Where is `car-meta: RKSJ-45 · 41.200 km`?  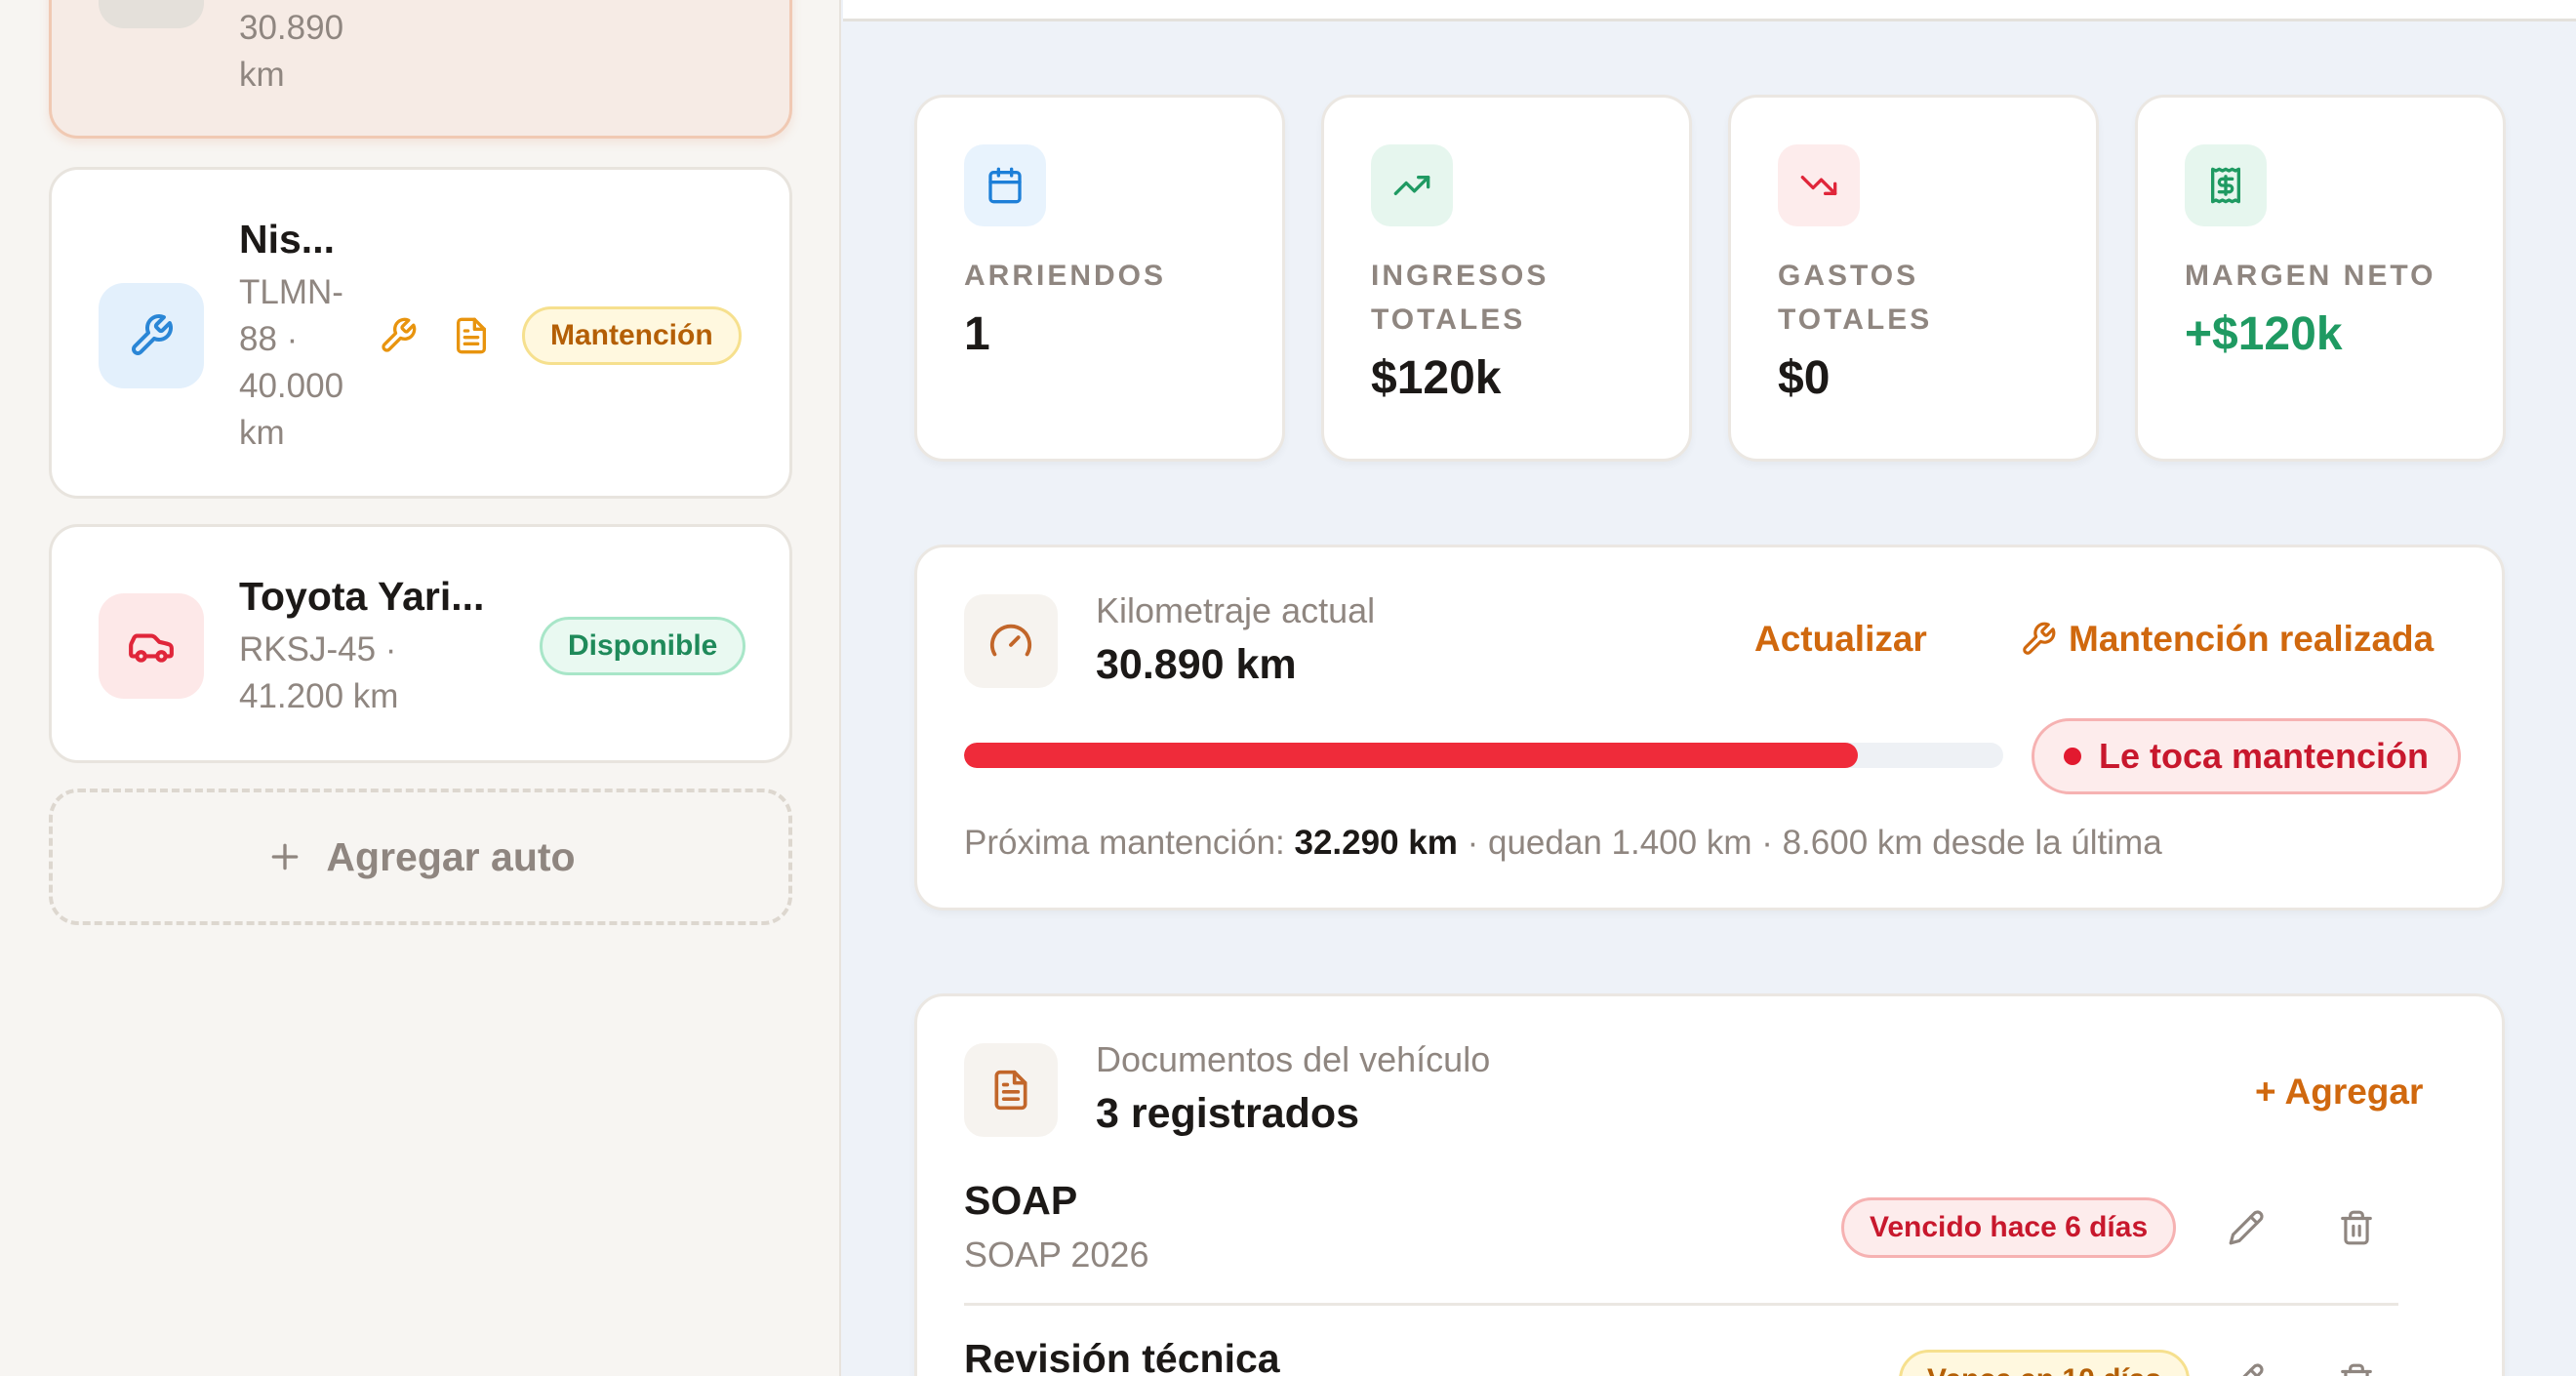
car-meta: RKSJ-45 · 41.200 km is located at coordinates (319, 672).